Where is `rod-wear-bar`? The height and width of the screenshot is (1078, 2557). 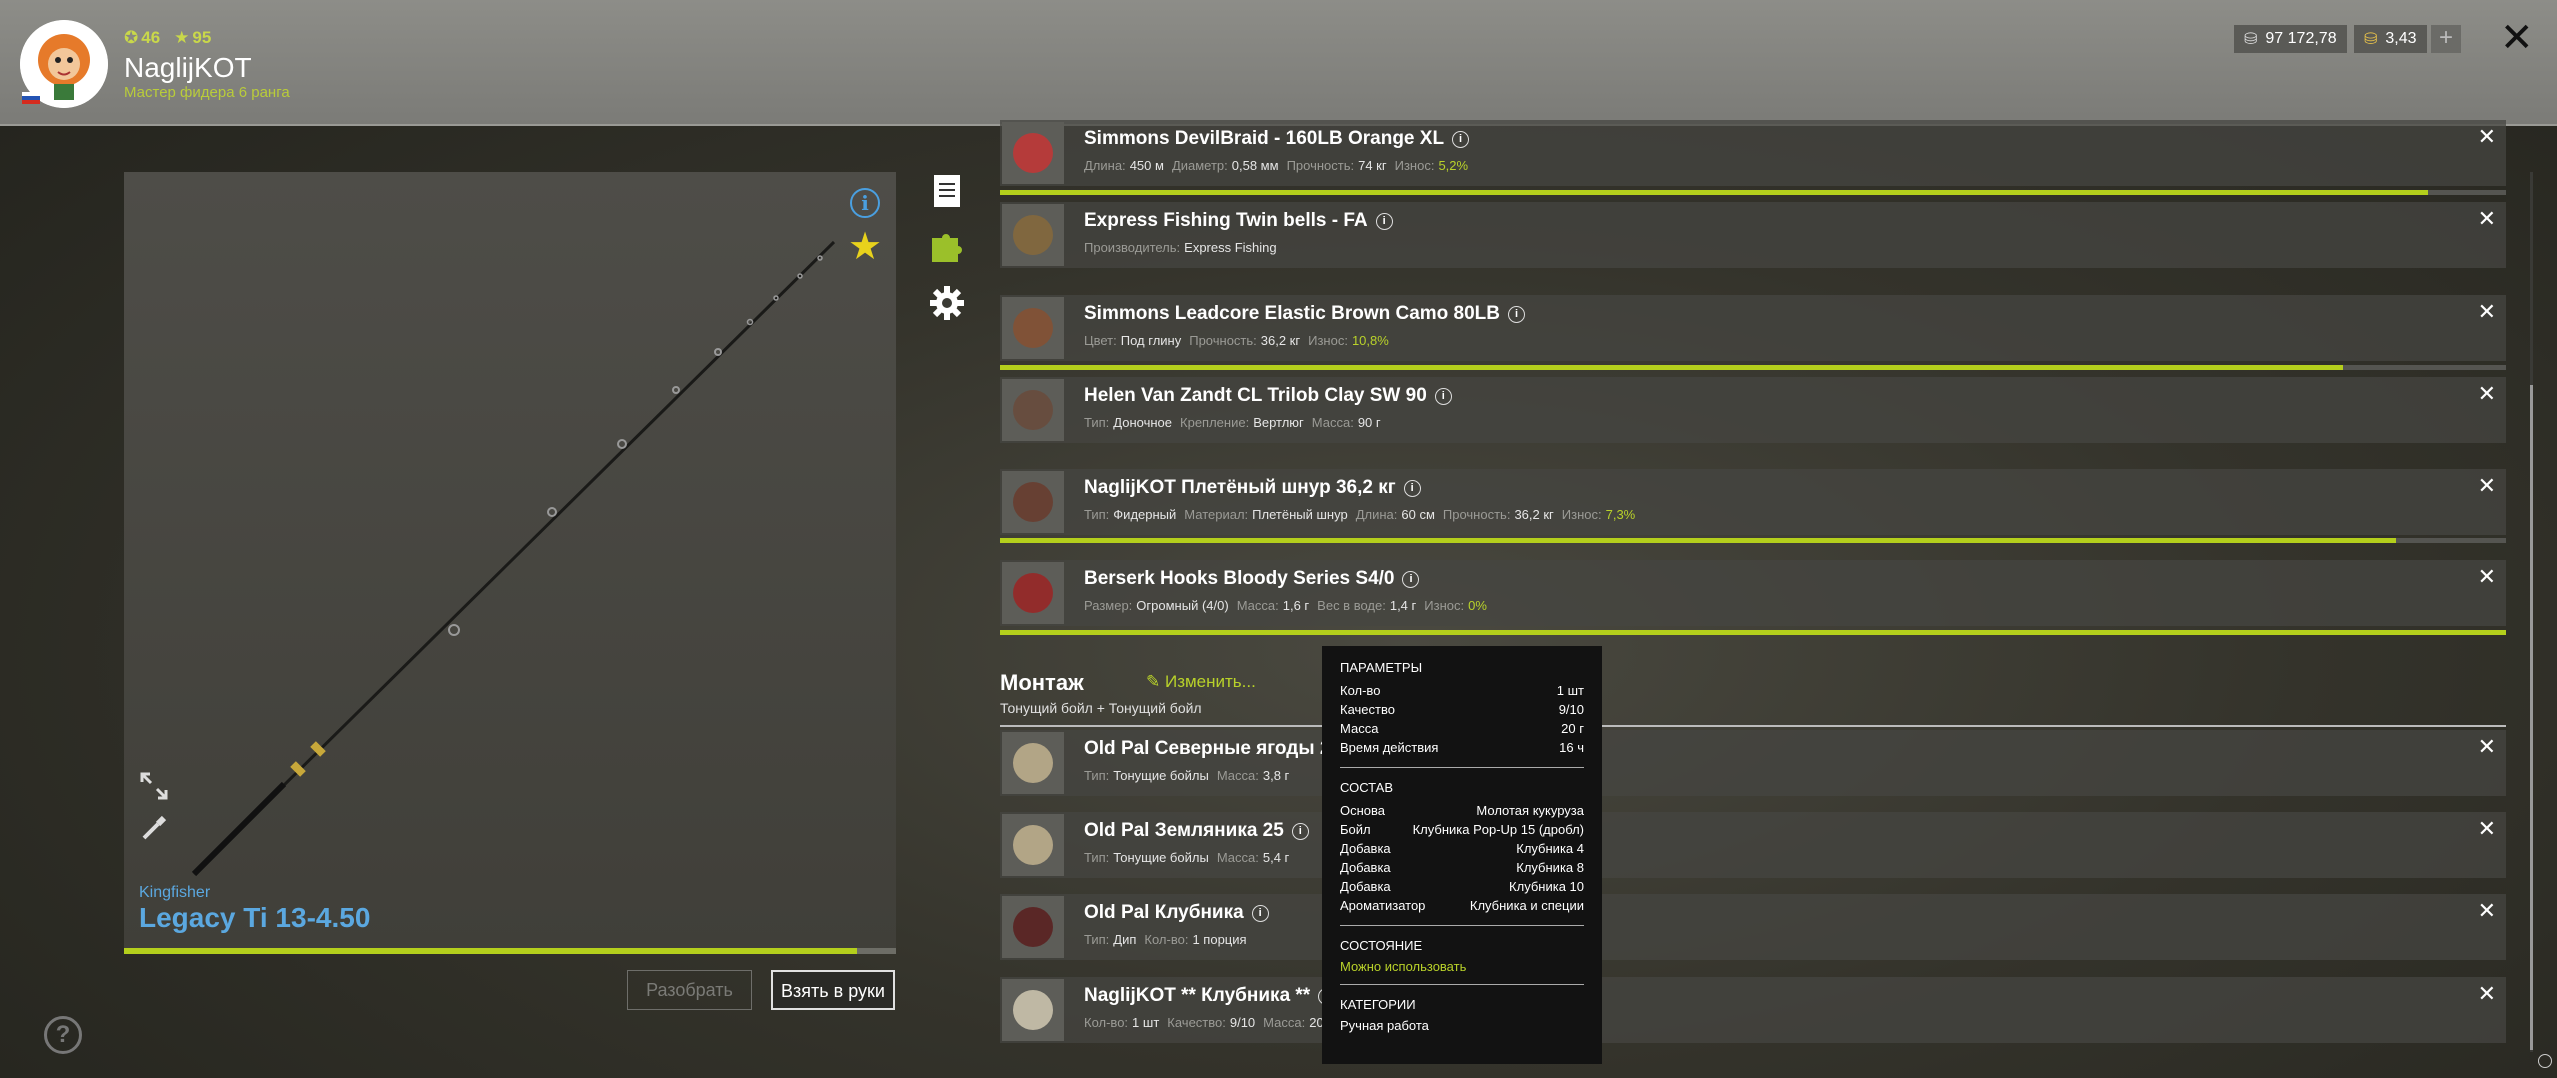
rod-wear-bar is located at coordinates (510, 951).